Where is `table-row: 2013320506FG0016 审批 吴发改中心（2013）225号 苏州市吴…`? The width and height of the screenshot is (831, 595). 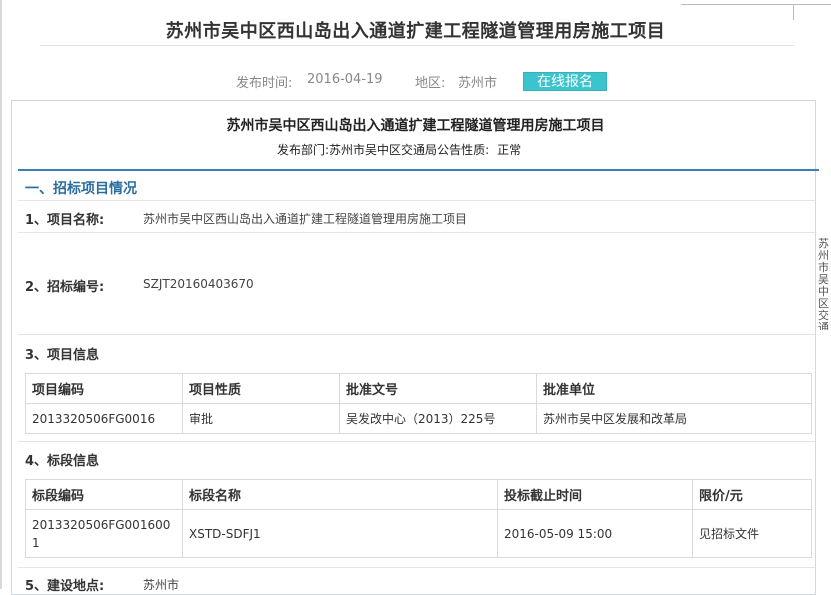 table-row: 2013320506FG0016 审批 吴发改中心（2013）225号 苏州市吴… is located at coordinates (418, 418).